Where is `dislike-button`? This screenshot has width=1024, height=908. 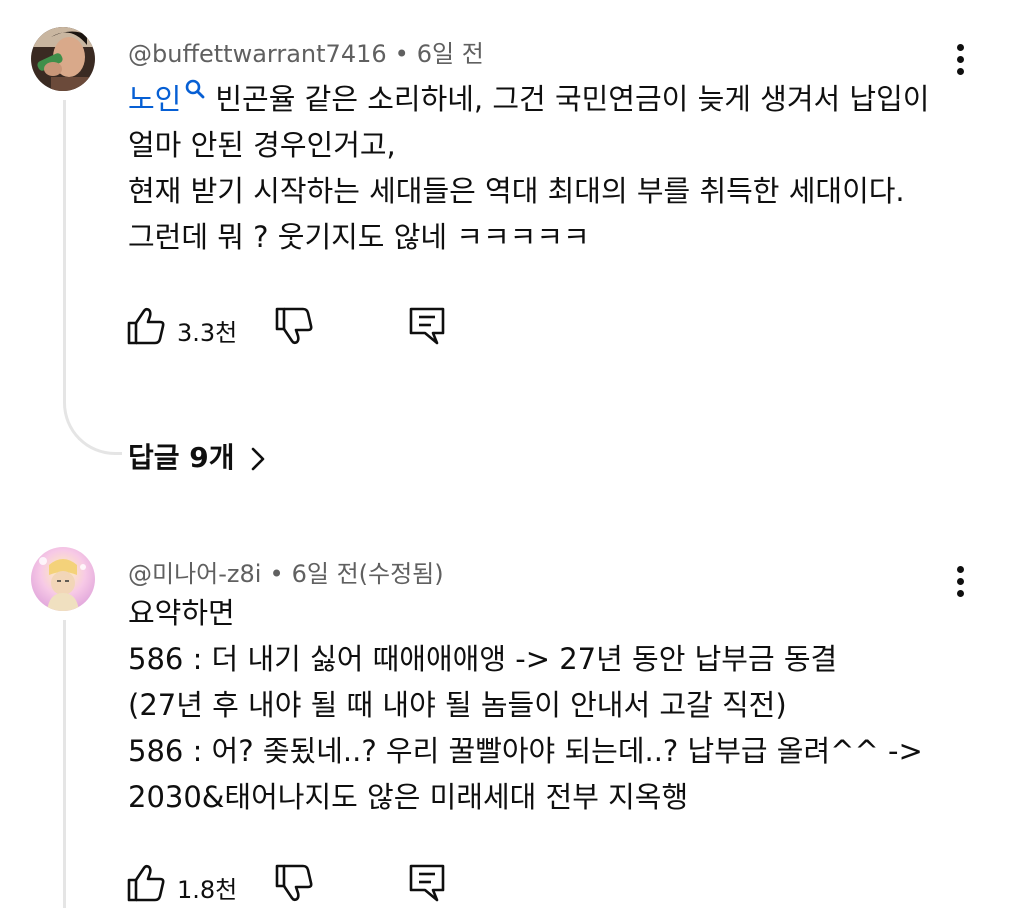 dislike-button is located at coordinates (296, 885).